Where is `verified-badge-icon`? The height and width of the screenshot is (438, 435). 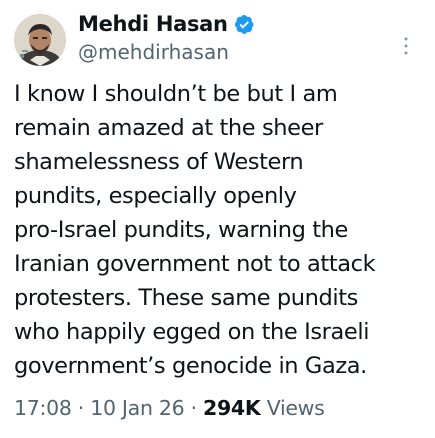
verified-badge-icon is located at coordinates (244, 24).